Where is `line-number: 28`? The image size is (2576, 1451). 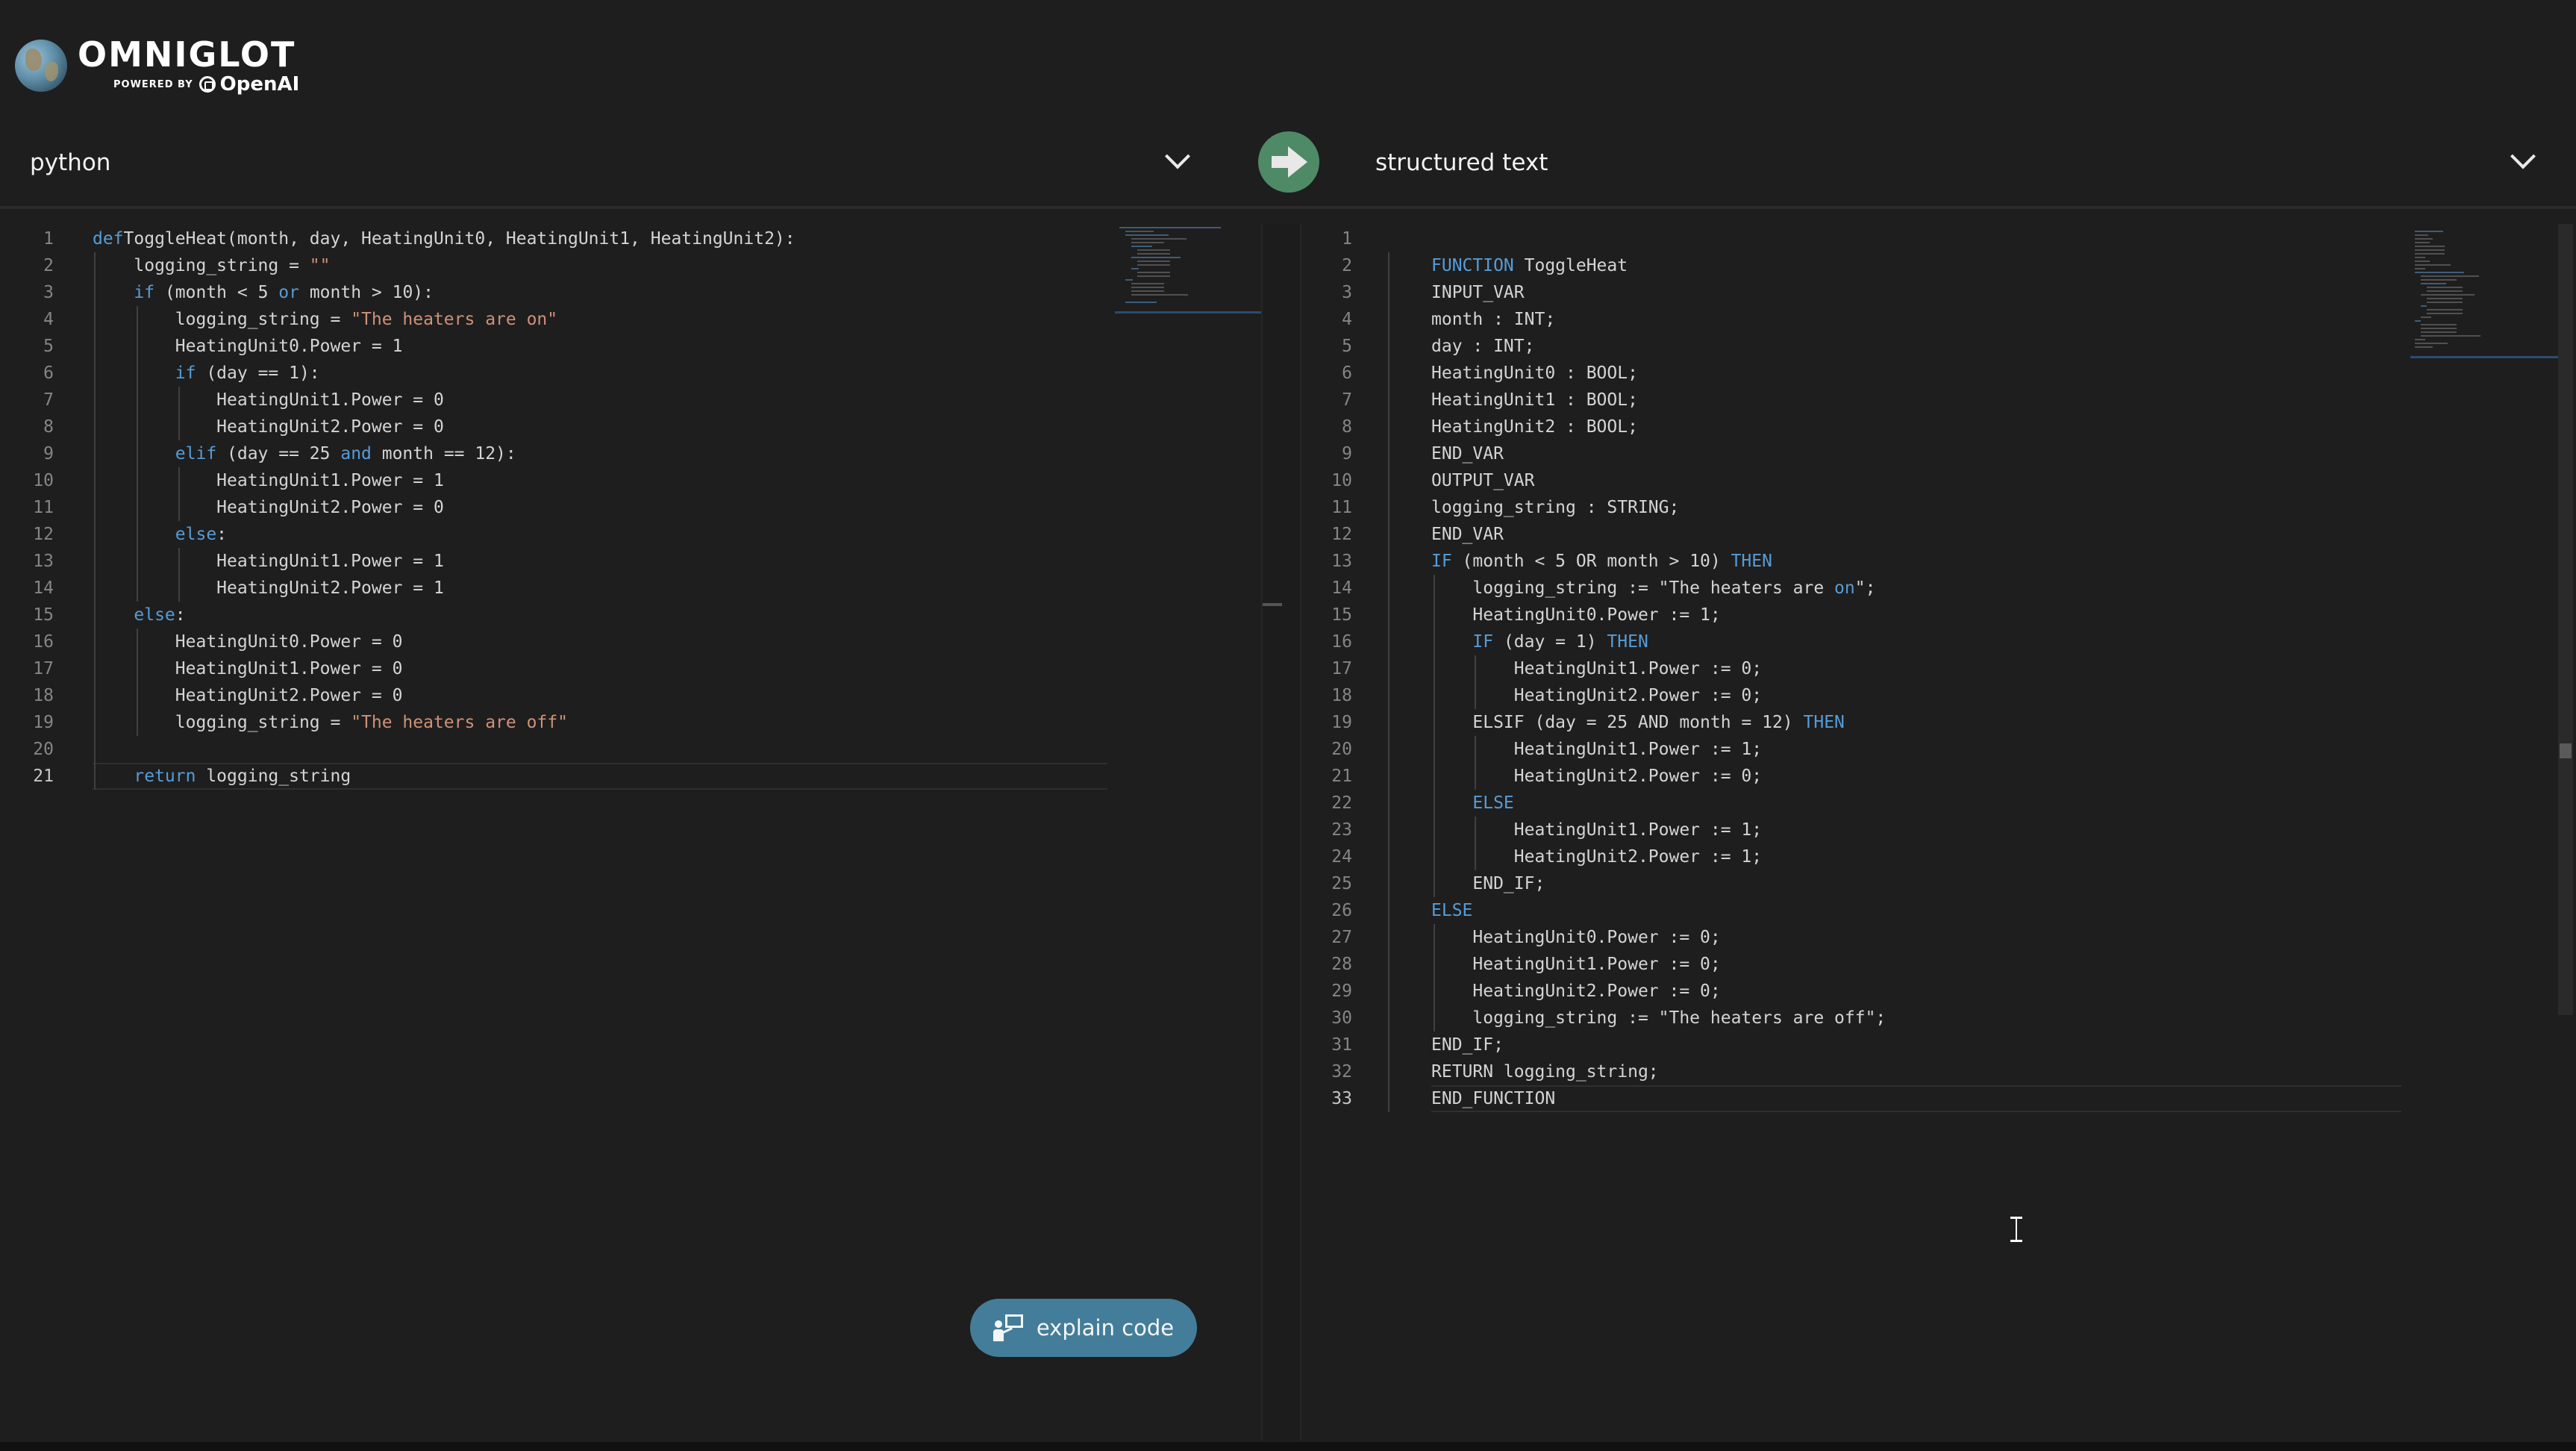
line-number: 28 is located at coordinates (1341, 964).